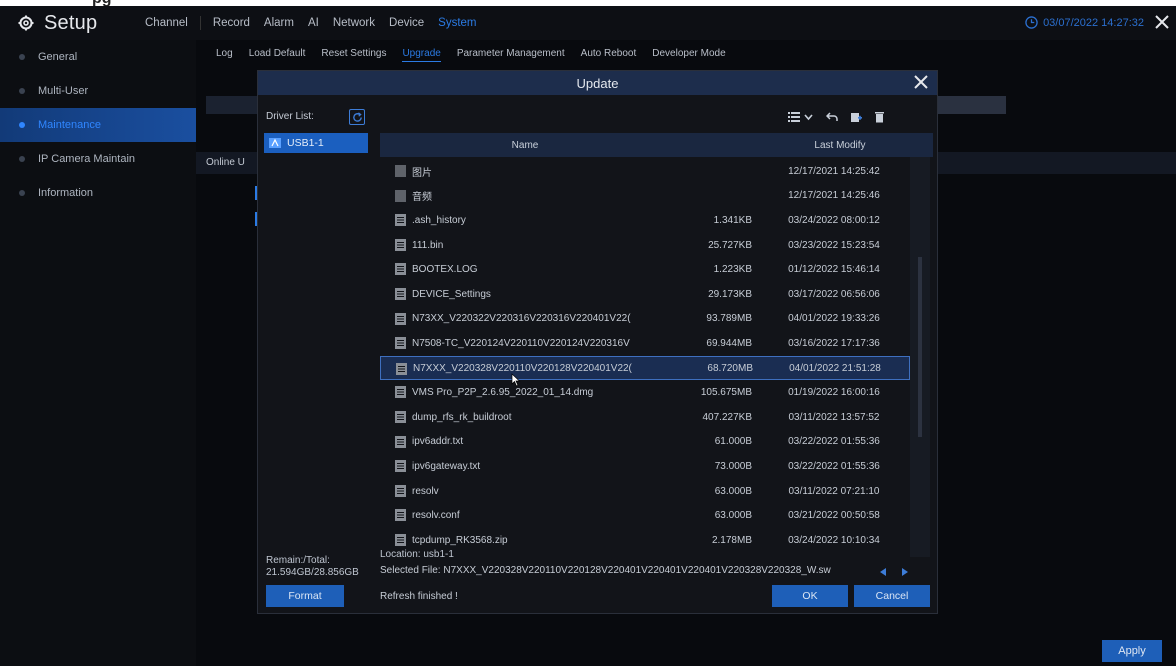  I want to click on back-icon, so click(832, 117).